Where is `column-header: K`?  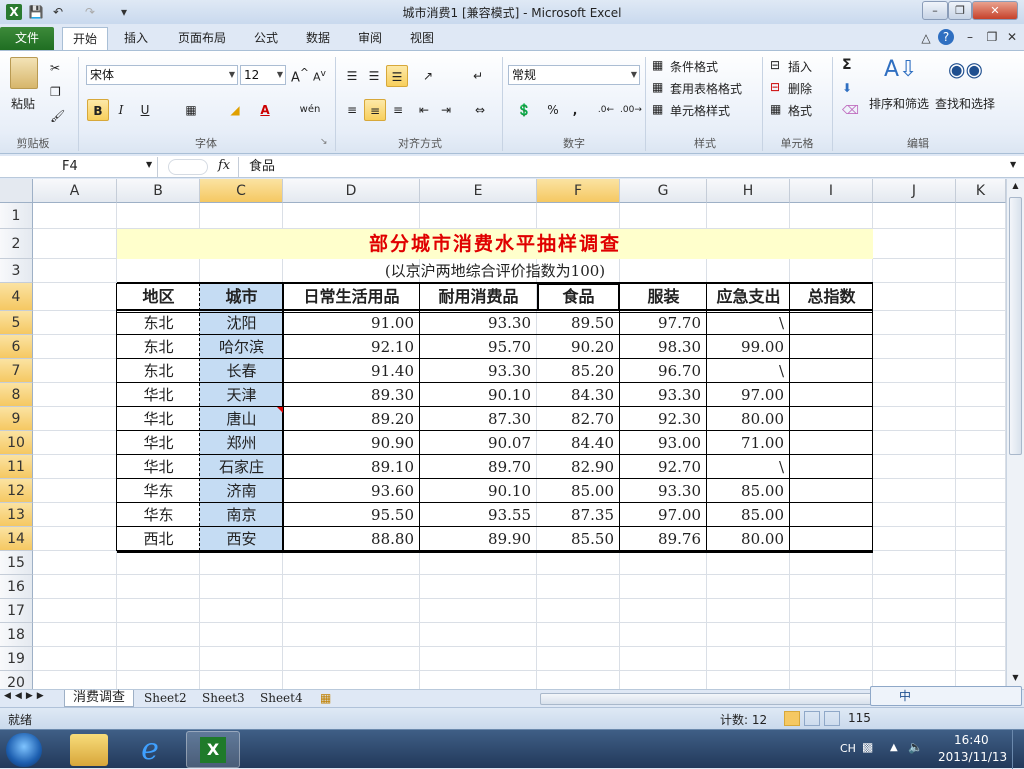 column-header: K is located at coordinates (981, 191).